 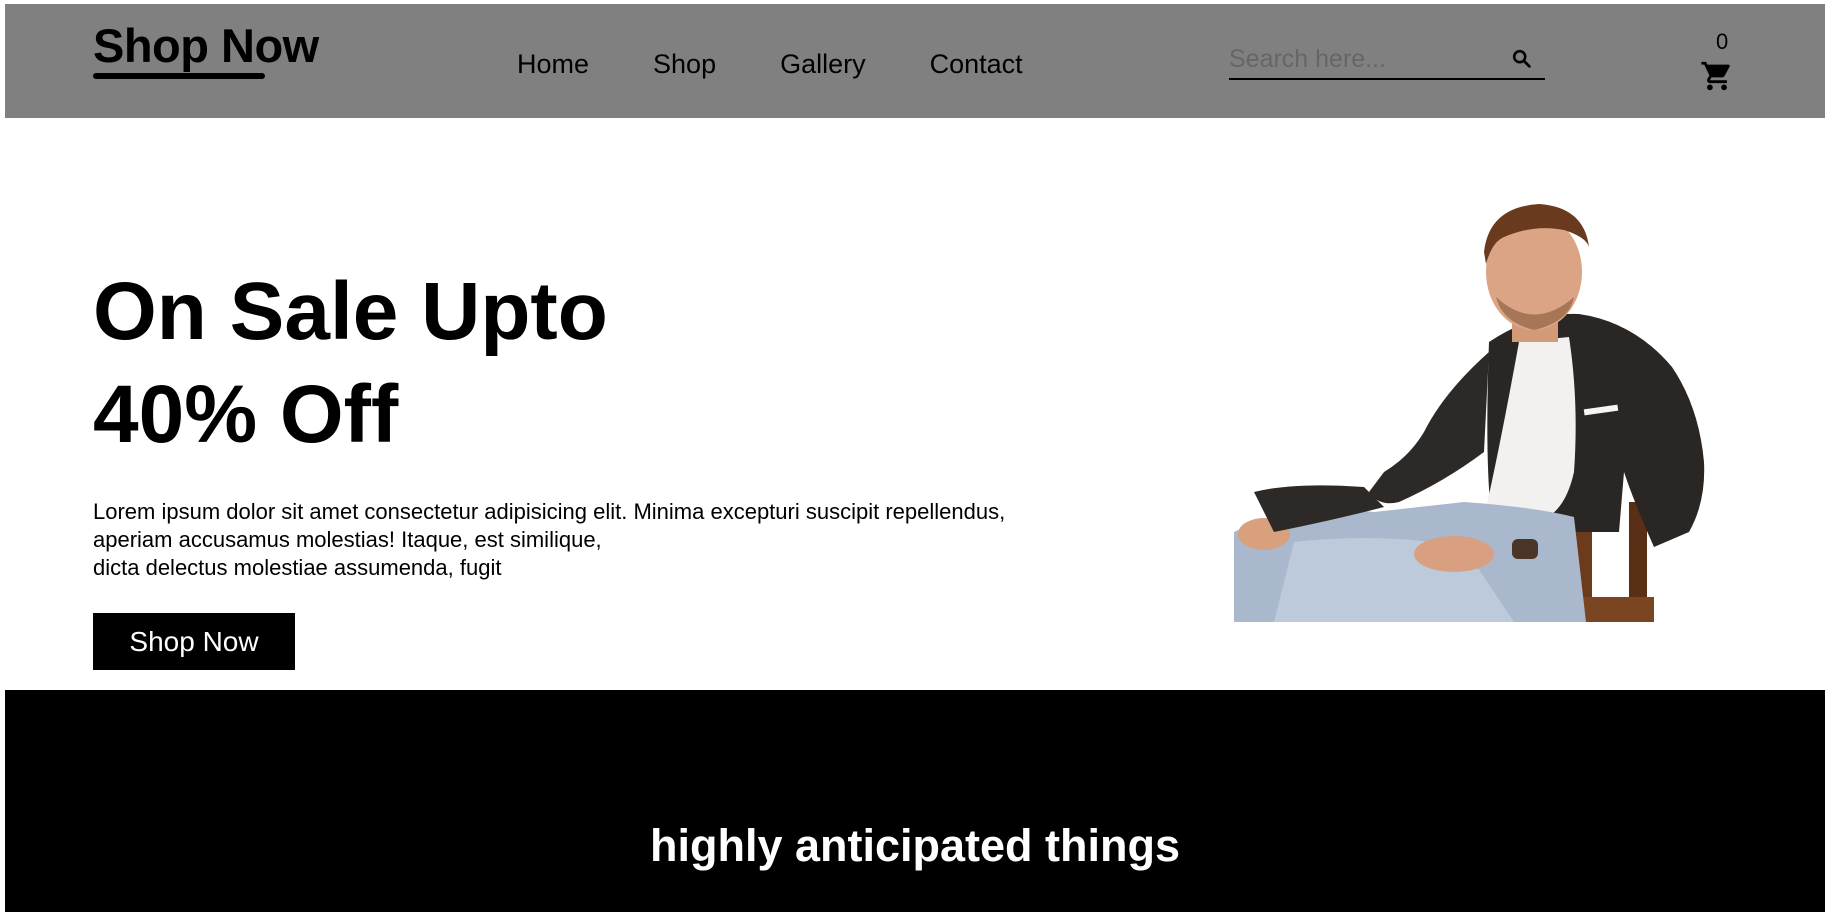 I want to click on logo-underline, so click(x=179, y=76).